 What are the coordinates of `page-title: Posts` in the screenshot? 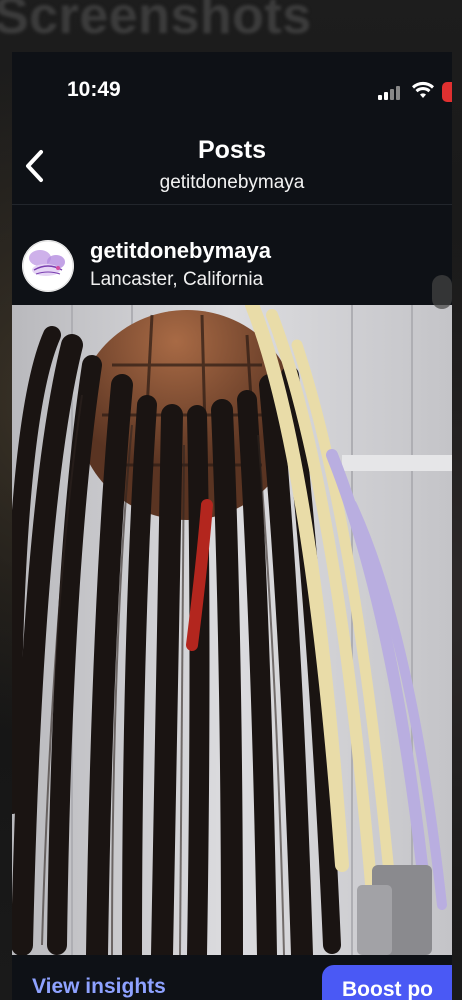 It's located at (232, 150).